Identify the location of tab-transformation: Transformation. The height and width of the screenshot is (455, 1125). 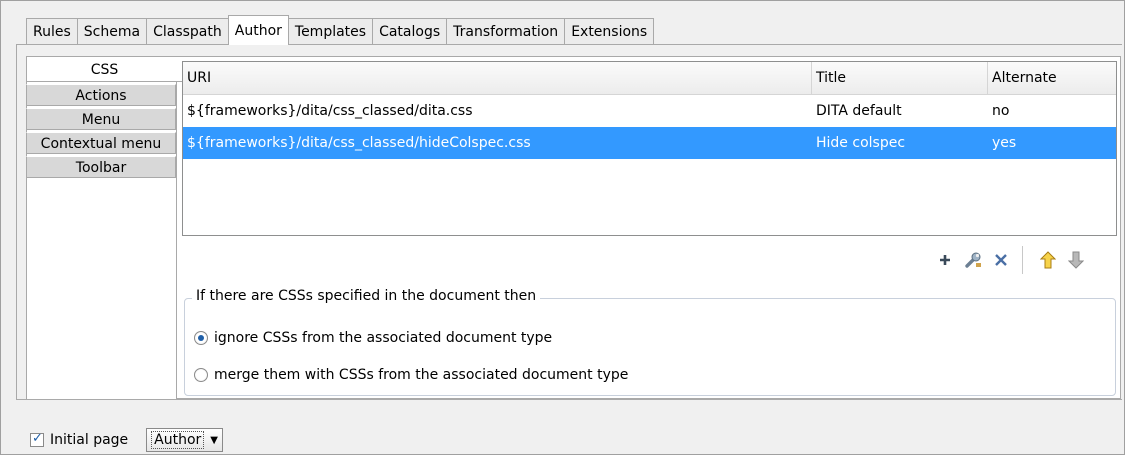
(506, 31).